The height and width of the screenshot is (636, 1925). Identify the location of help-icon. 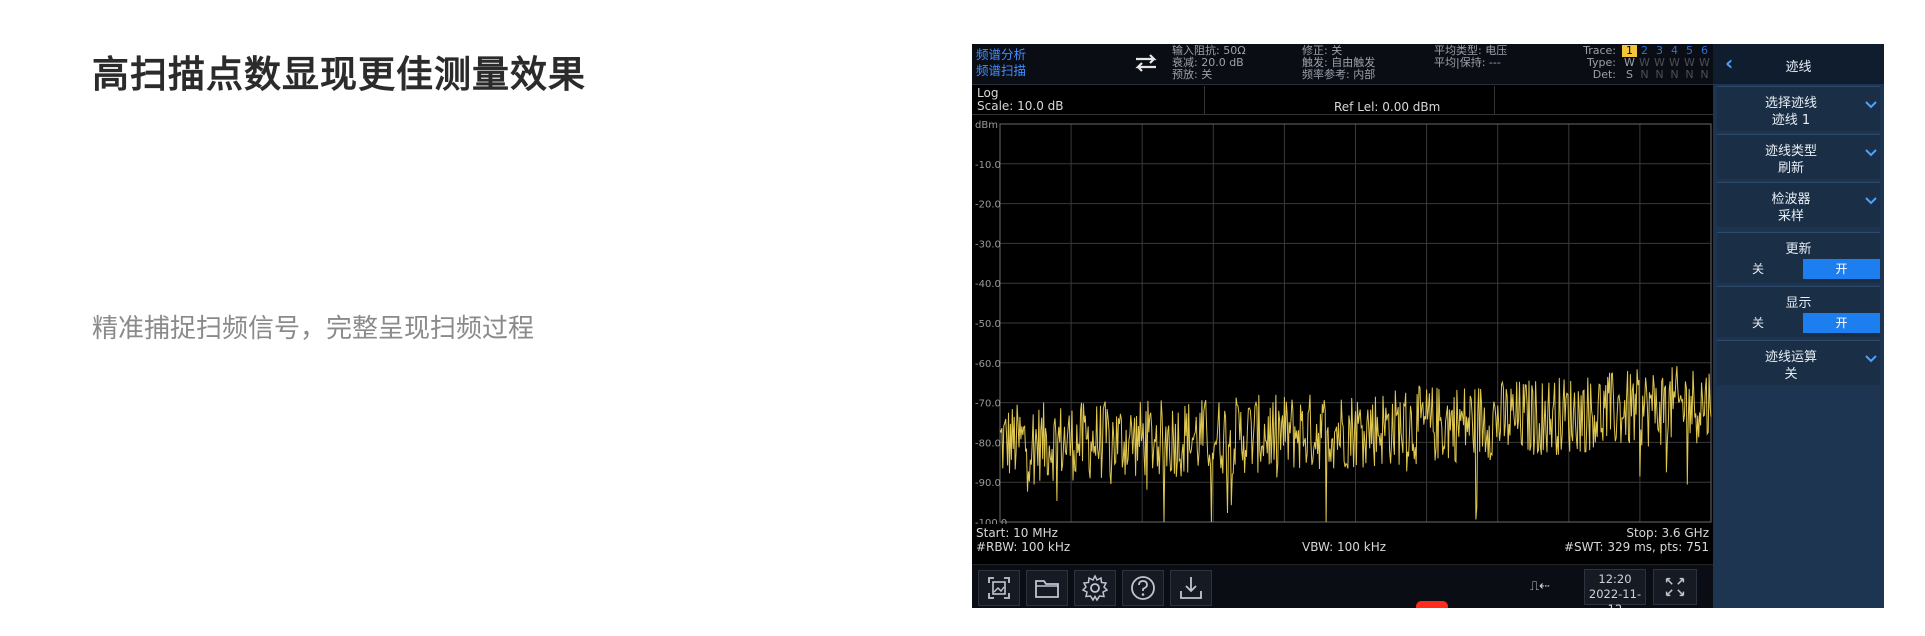
(1143, 588).